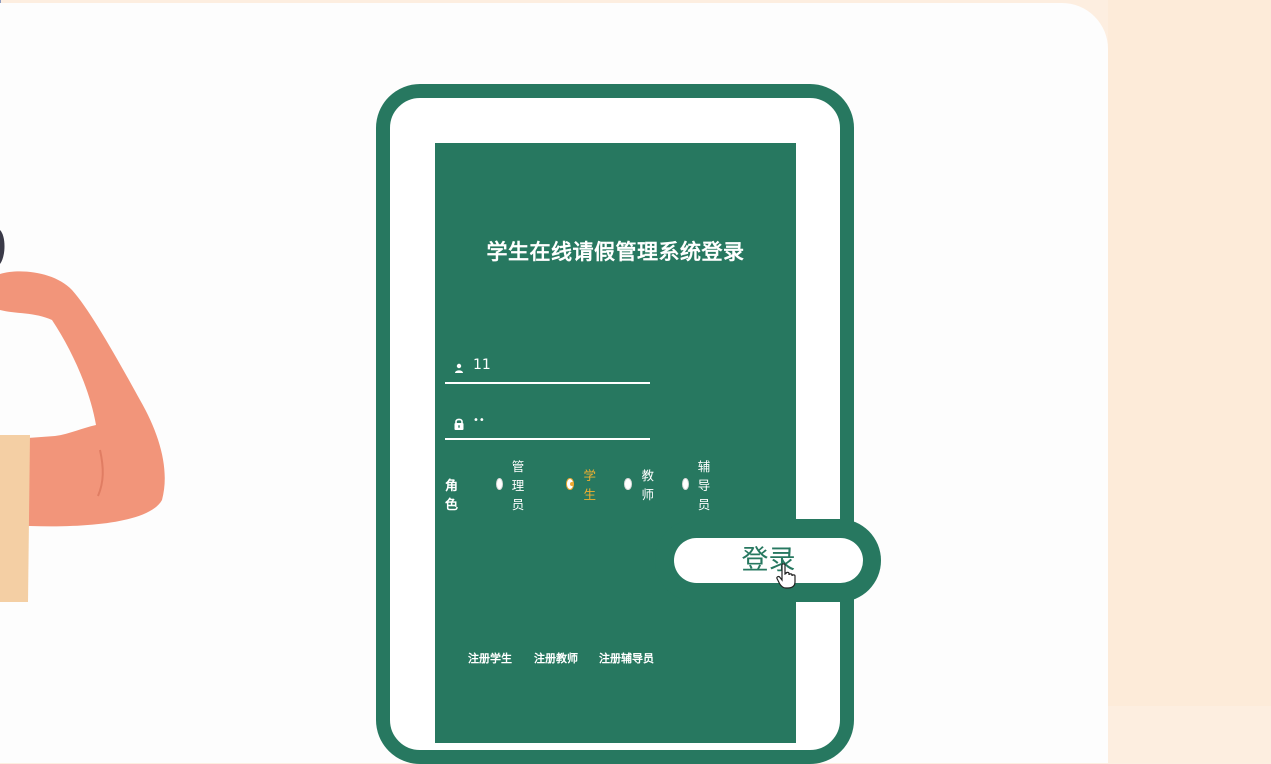  Describe the element at coordinates (570, 484) in the screenshot. I see `radio-checked-icon` at that location.